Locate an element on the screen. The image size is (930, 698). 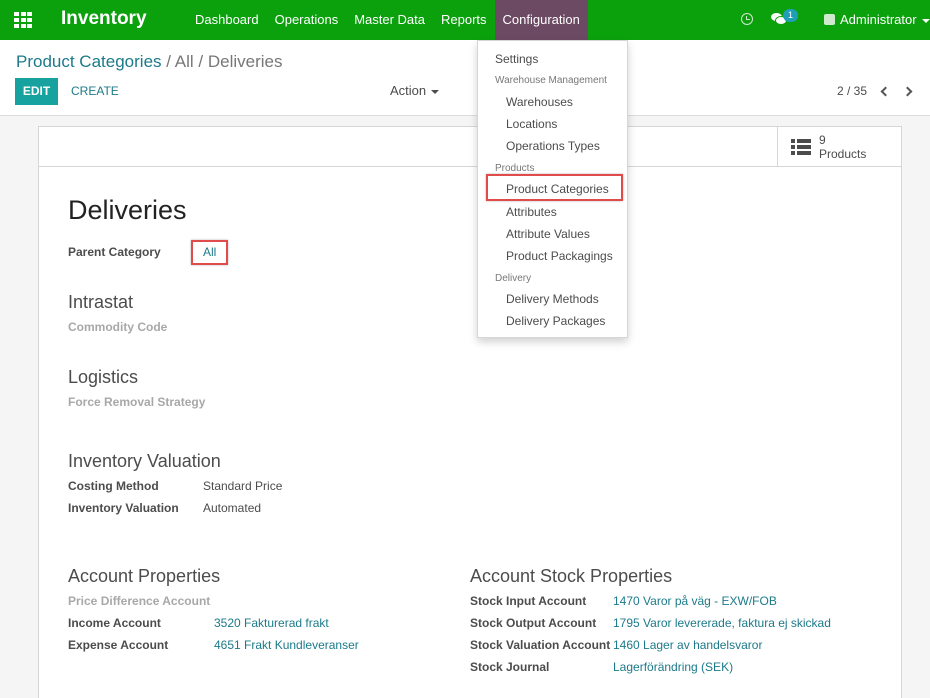
user-menu: Administrator is located at coordinates (885, 19).